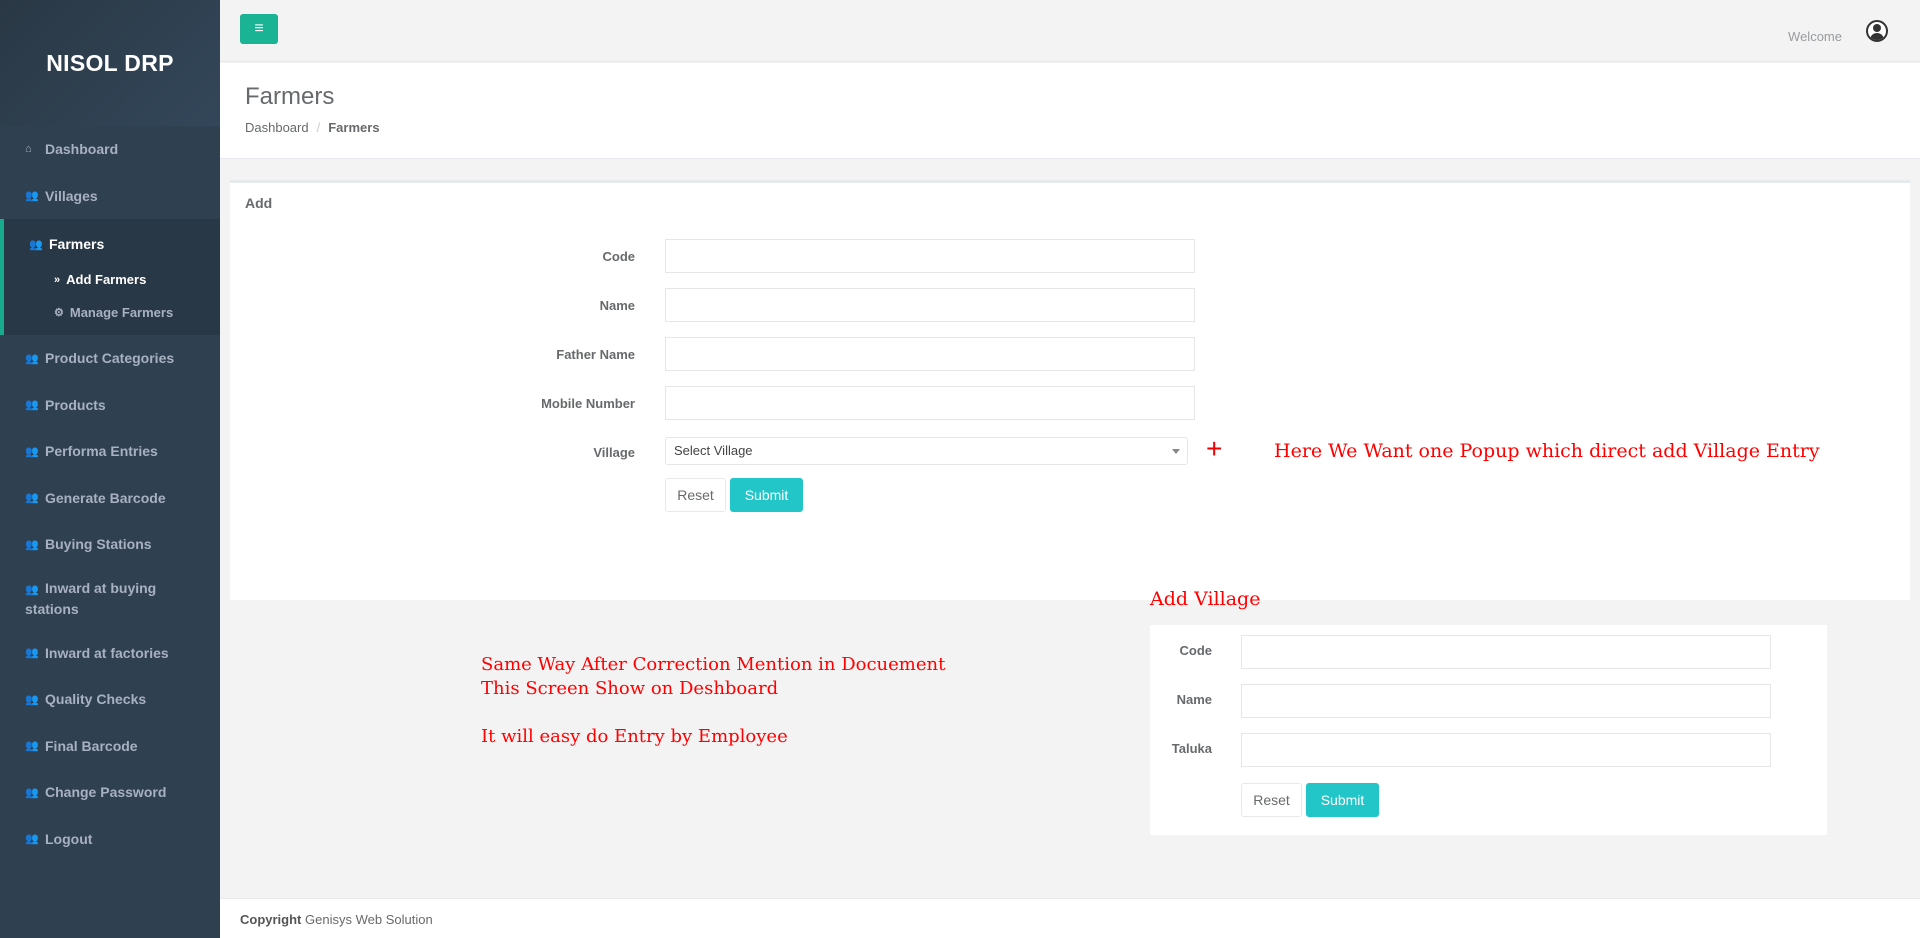 This screenshot has height=938, width=1920. I want to click on village-label: Village, so click(614, 452).